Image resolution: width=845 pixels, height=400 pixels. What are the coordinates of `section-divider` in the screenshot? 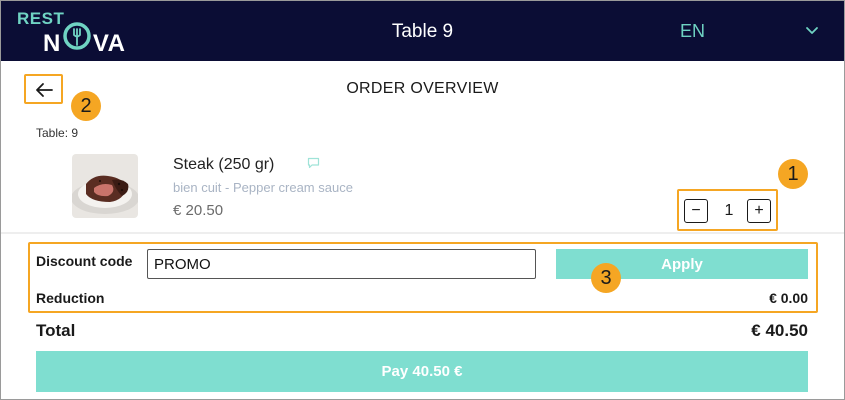 It's located at (422, 233).